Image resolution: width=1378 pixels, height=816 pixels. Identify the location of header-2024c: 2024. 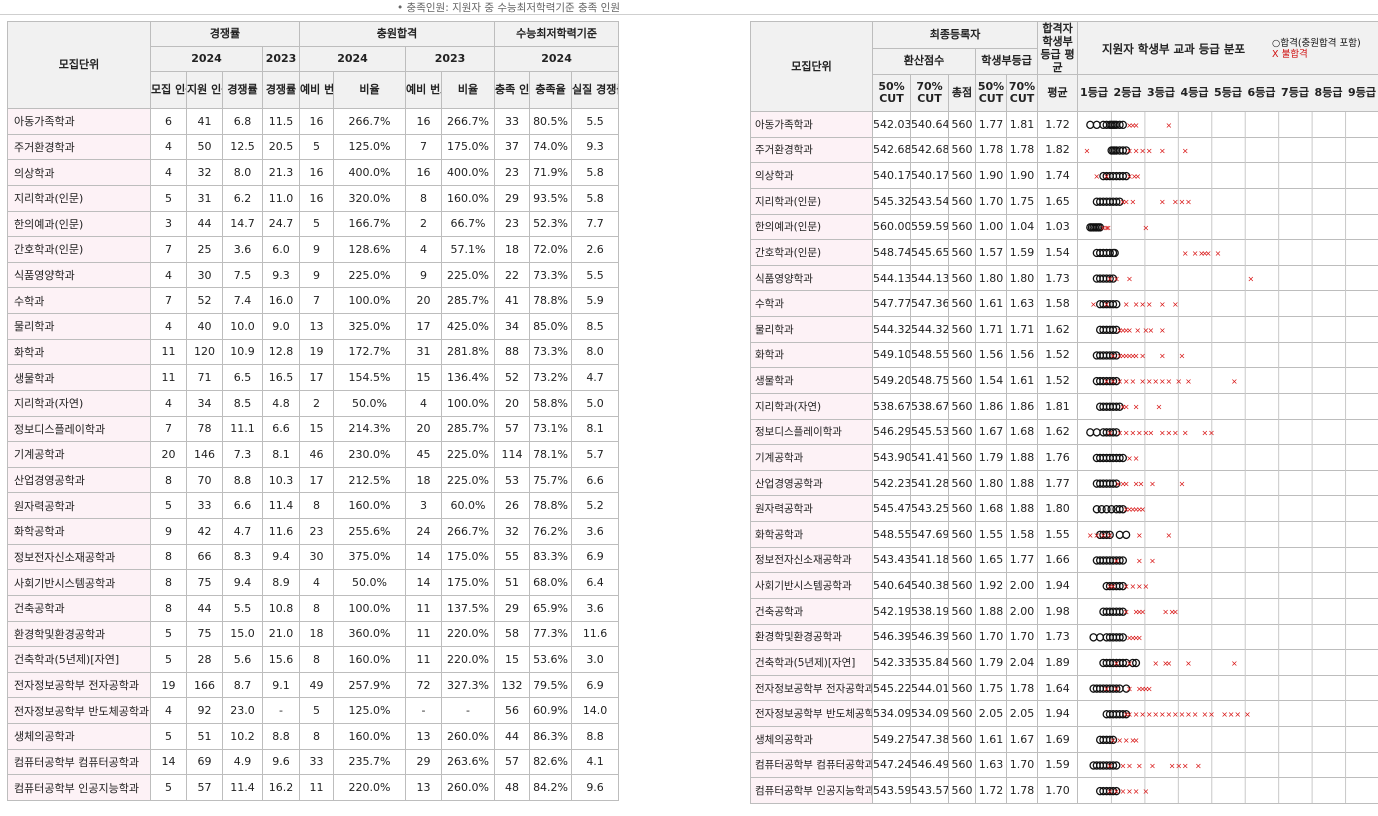
(557, 59).